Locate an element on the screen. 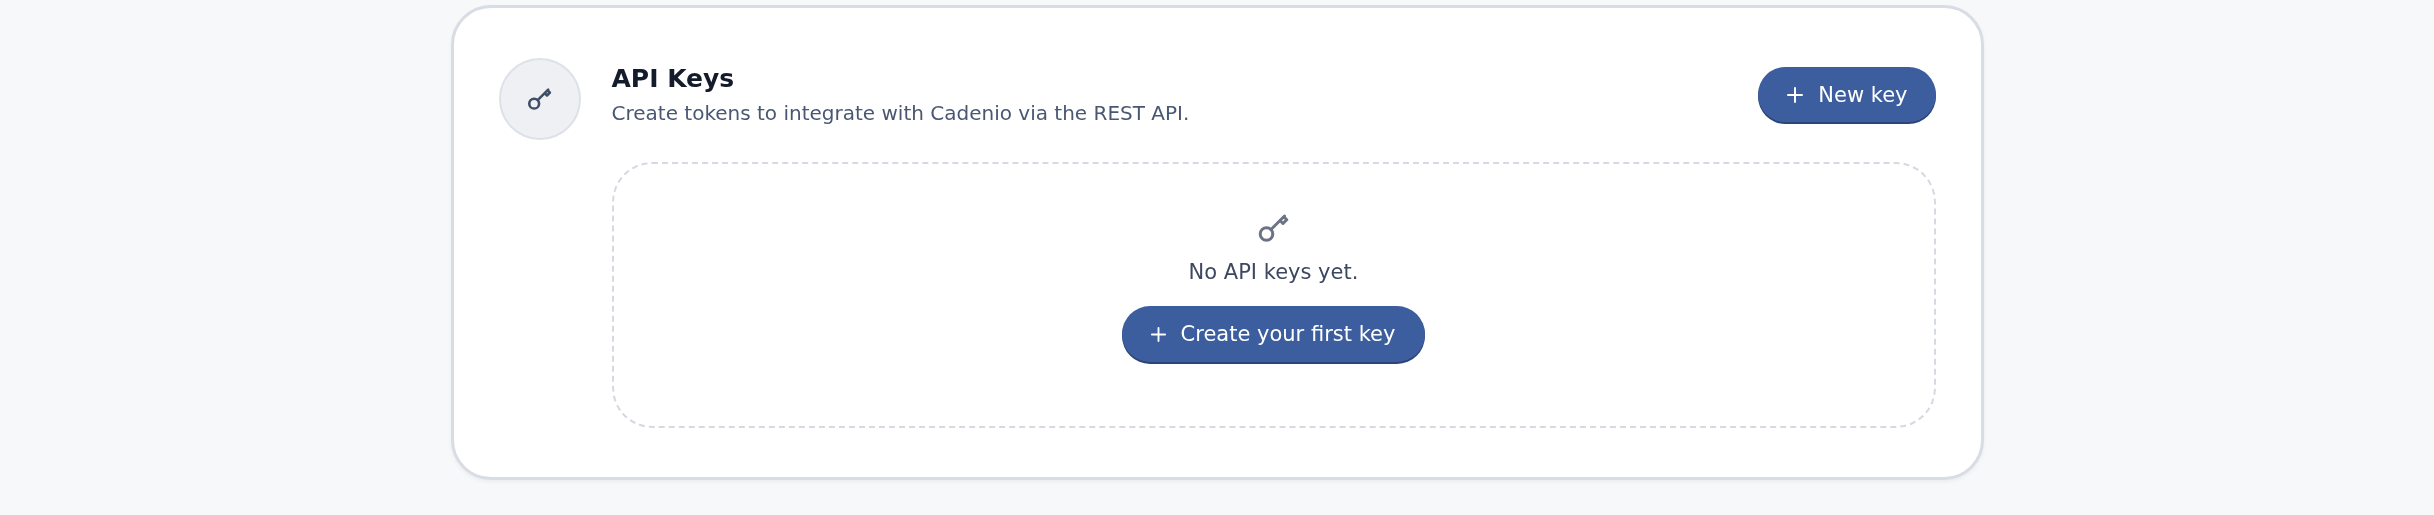 Image resolution: width=2434 pixels, height=515 pixels. create-key-button: Create your first key is located at coordinates (1273, 334).